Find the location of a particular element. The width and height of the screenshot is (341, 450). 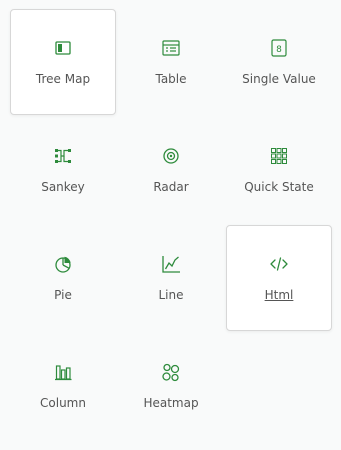

radar-icon is located at coordinates (171, 156).